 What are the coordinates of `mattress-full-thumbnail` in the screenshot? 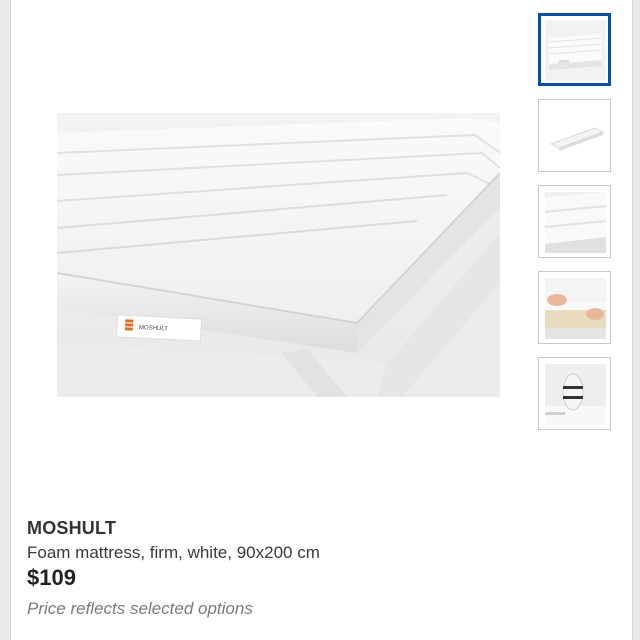 It's located at (574, 135).